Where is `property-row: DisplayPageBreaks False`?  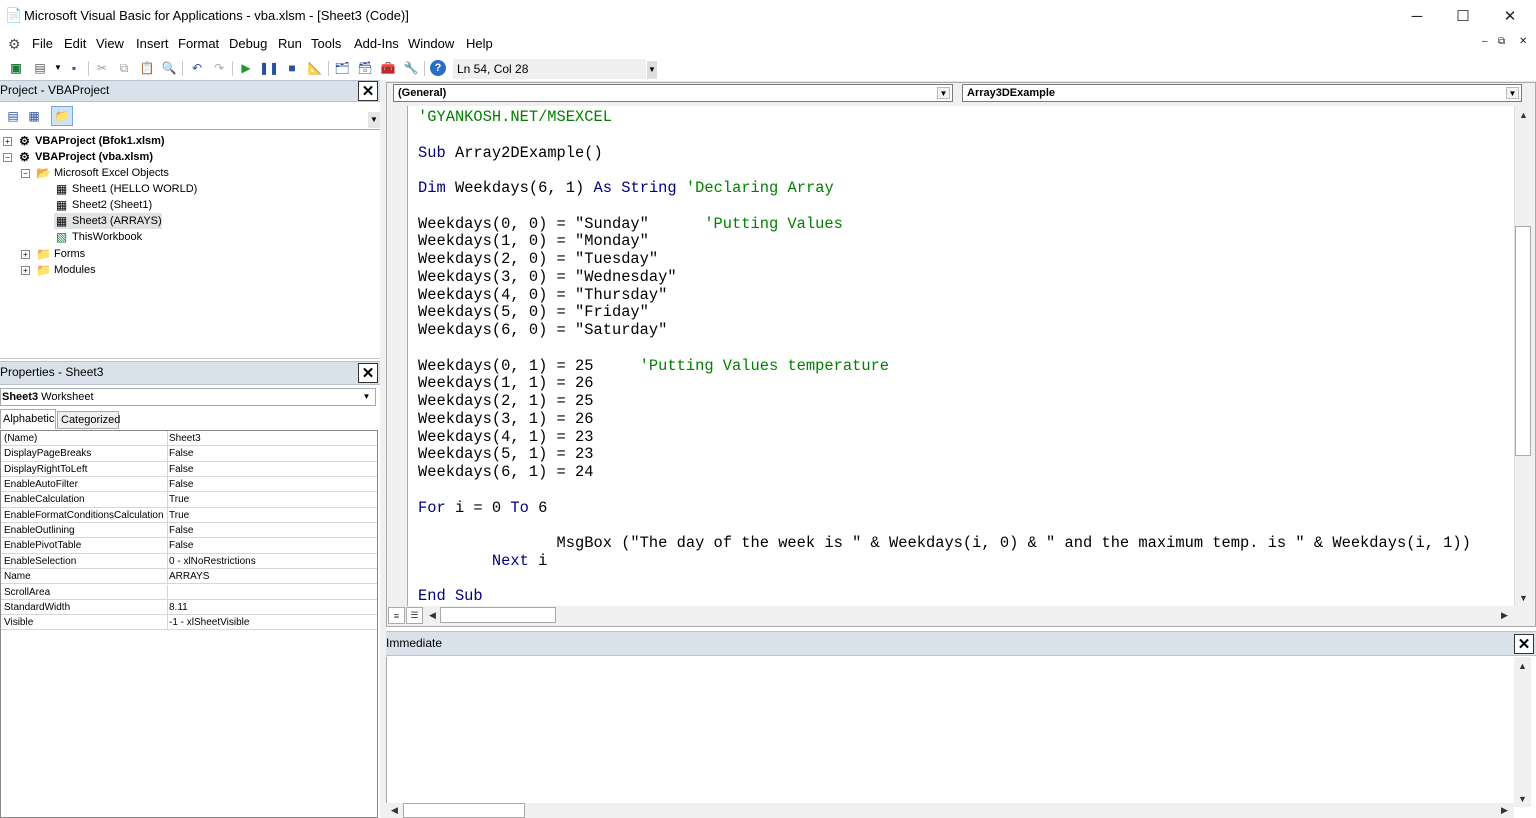
property-row: DisplayPageBreaks False is located at coordinates (189, 454).